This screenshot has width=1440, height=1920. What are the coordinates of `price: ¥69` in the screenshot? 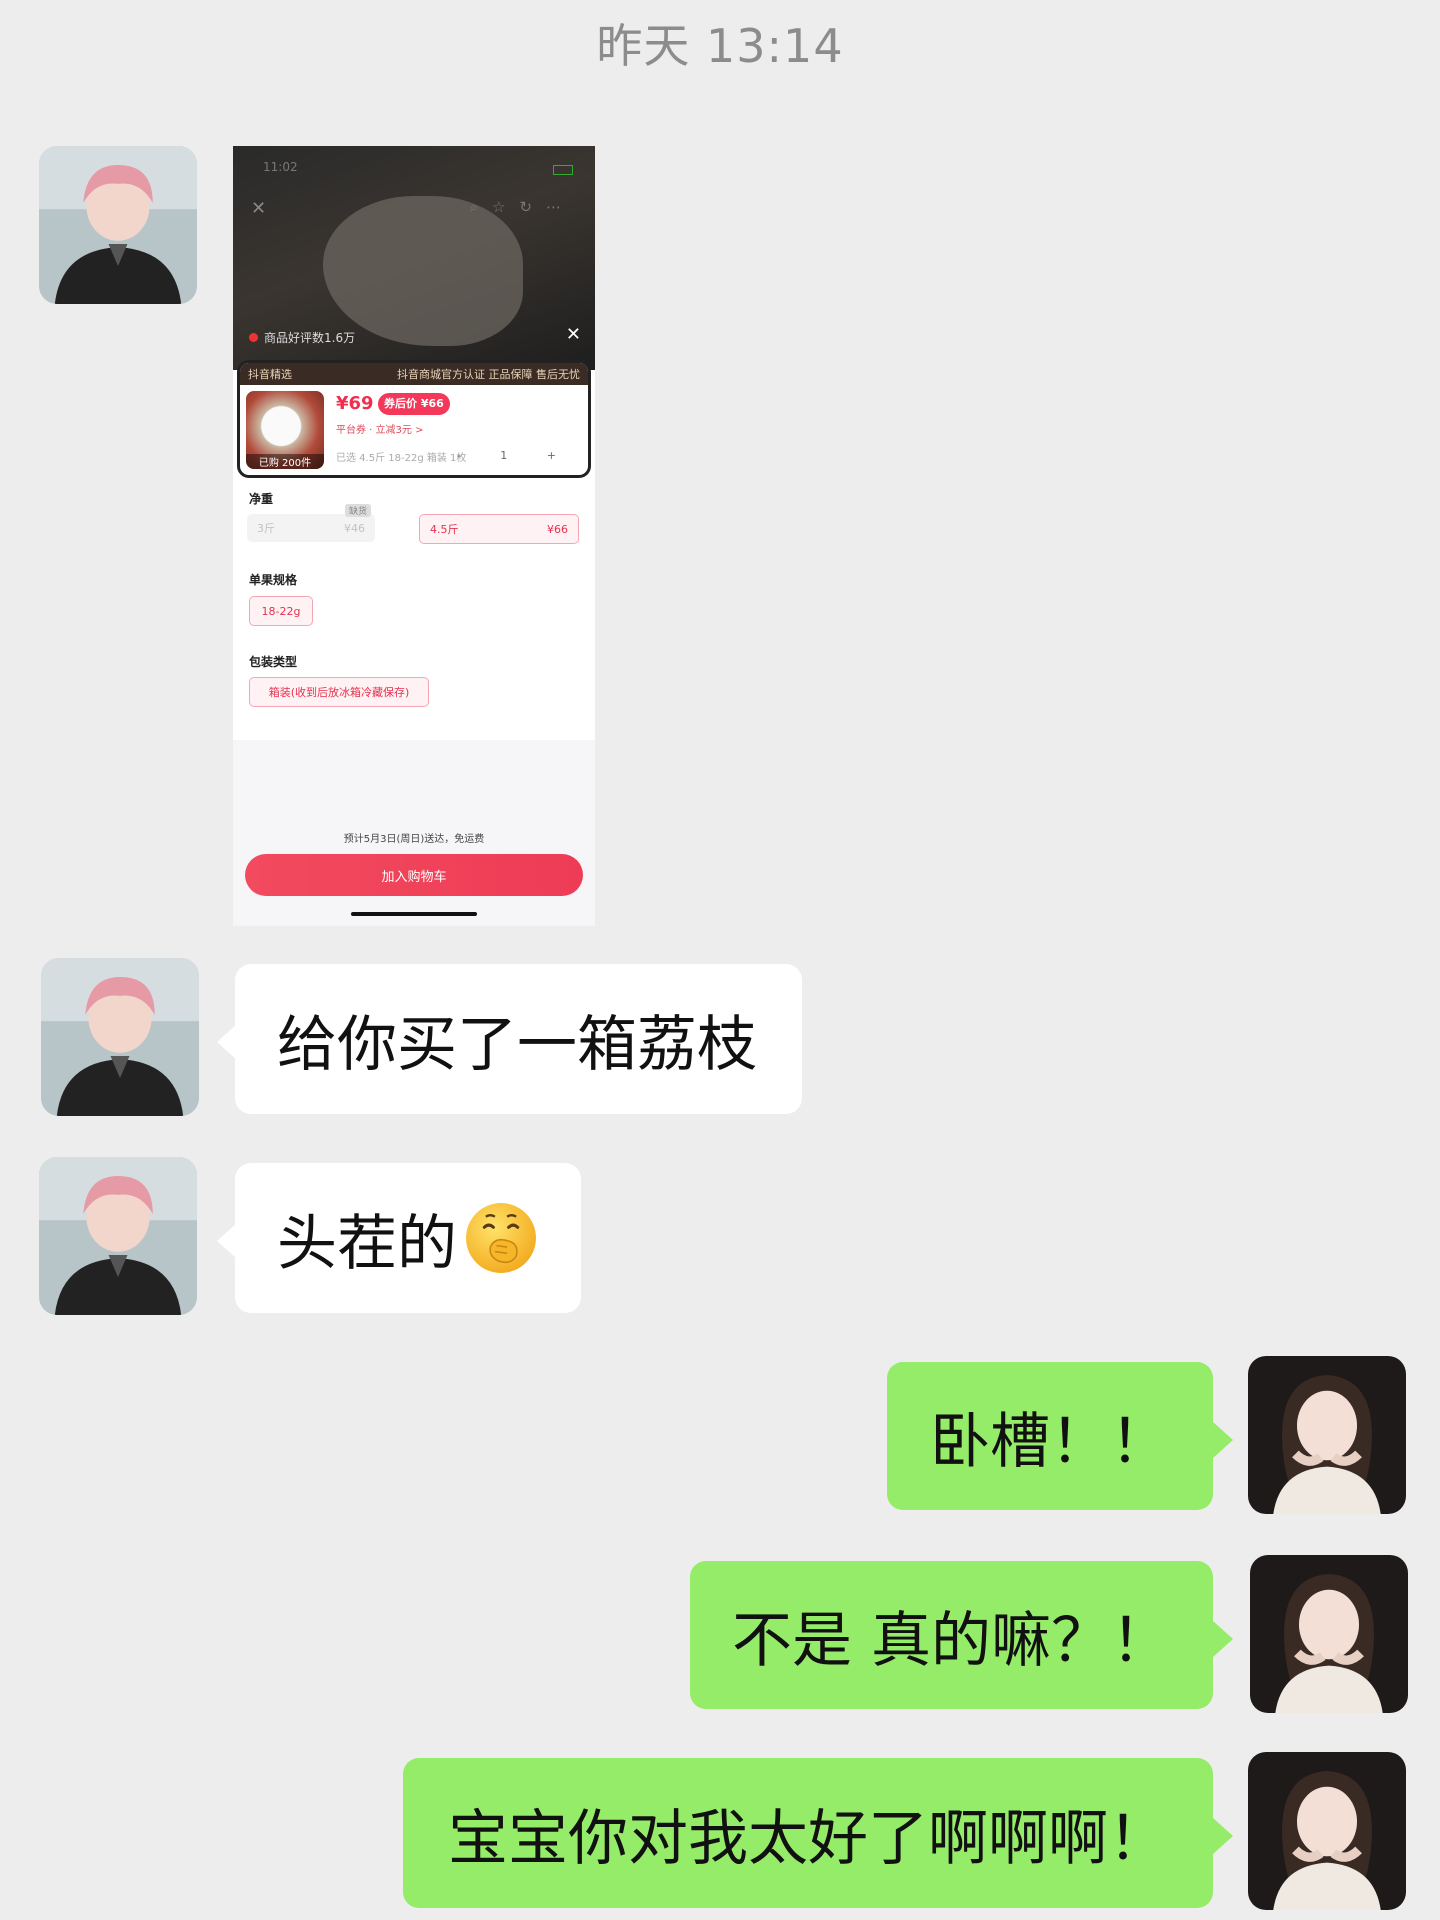 It's located at (355, 403).